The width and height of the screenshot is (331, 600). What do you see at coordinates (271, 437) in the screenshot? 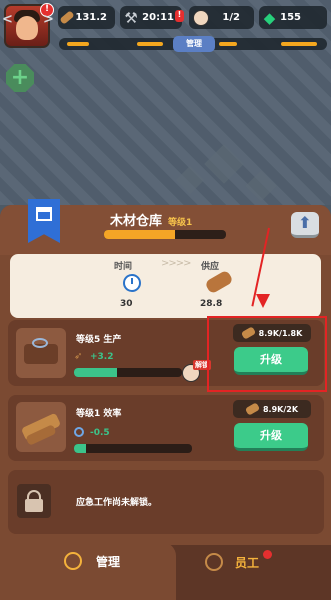
I see `efficiency-upgrade-button: 升级` at bounding box center [271, 437].